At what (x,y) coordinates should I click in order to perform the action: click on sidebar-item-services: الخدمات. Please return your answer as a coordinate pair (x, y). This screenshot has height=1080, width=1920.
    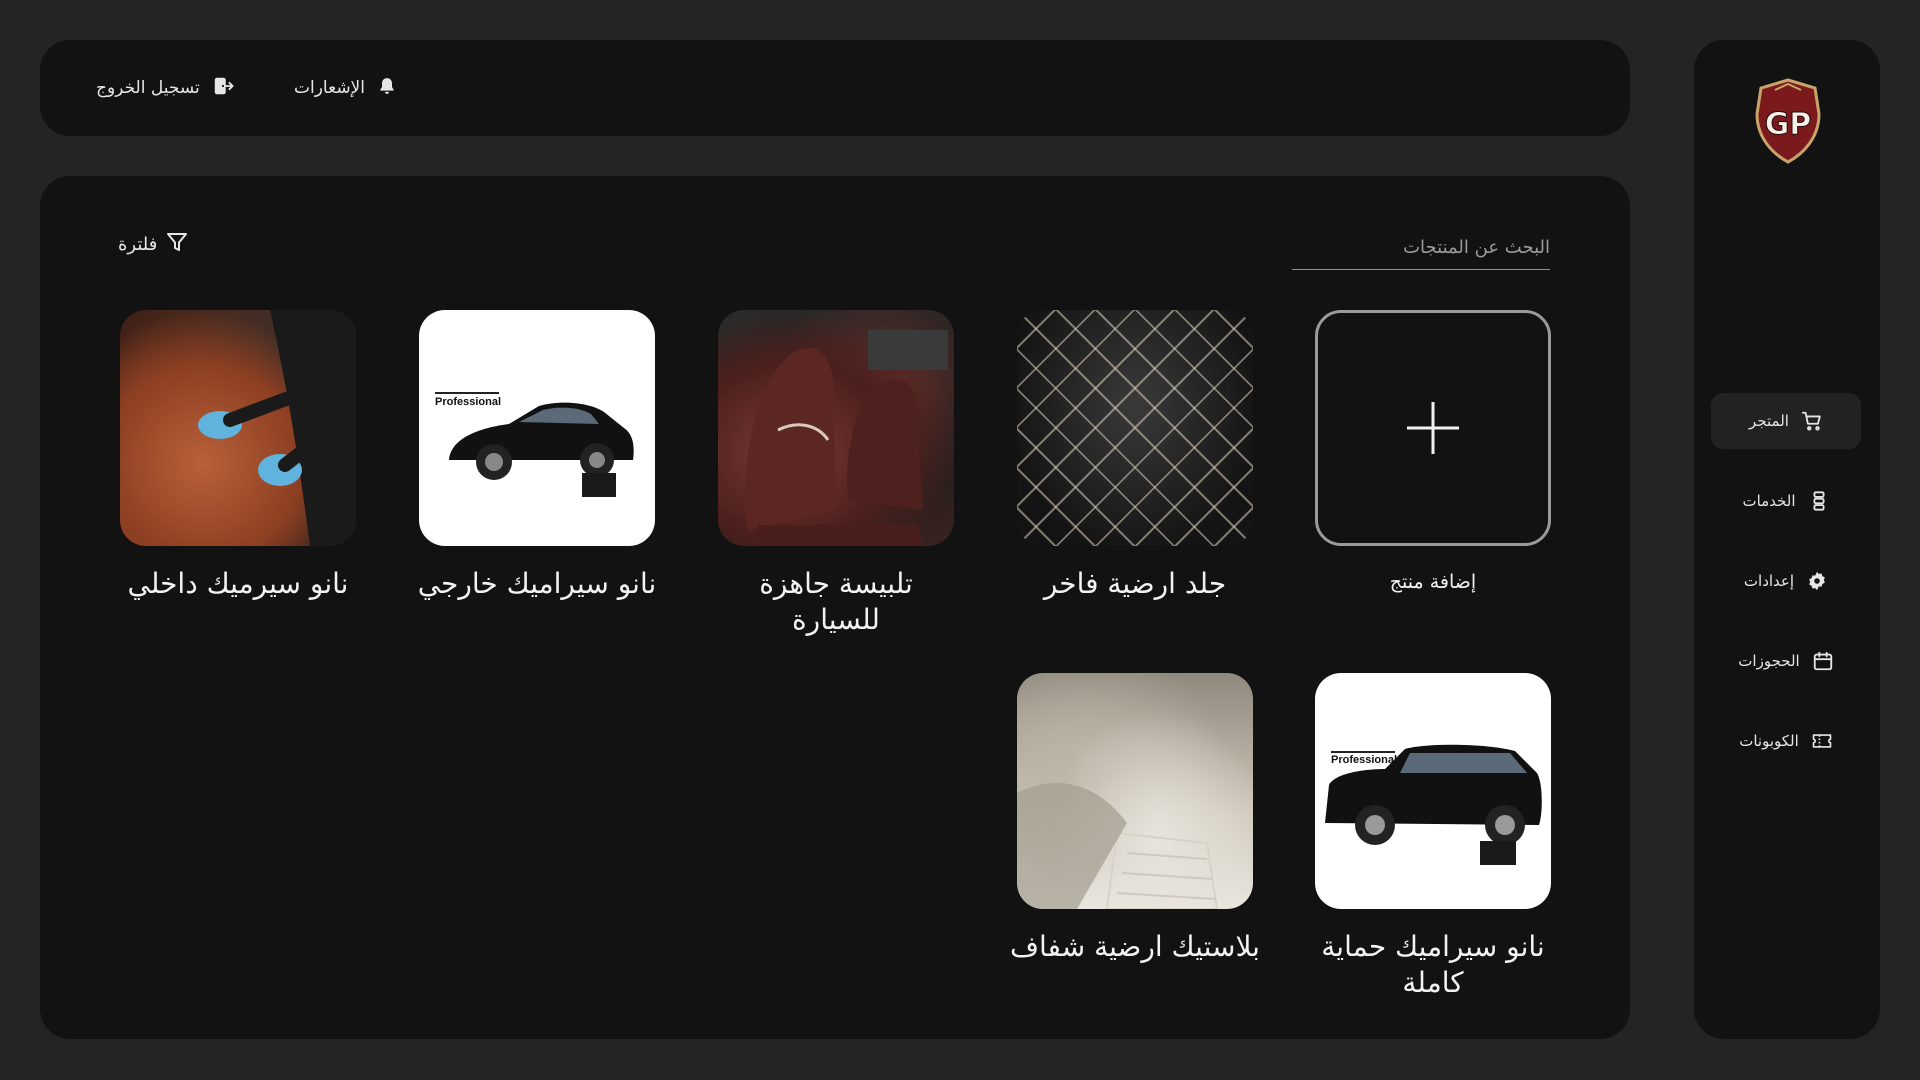
    Looking at the image, I should click on (1786, 501).